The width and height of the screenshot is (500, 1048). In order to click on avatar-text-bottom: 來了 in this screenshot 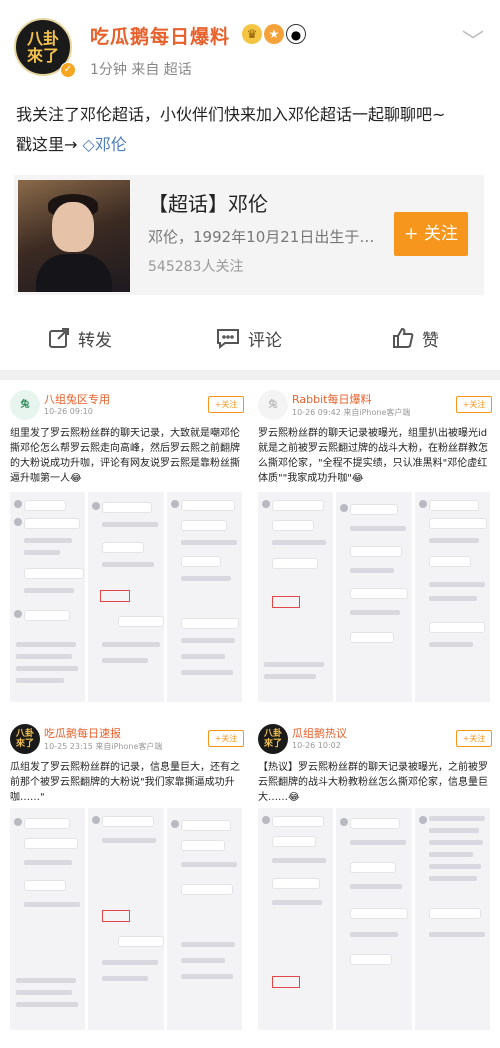, I will do `click(42, 55)`.